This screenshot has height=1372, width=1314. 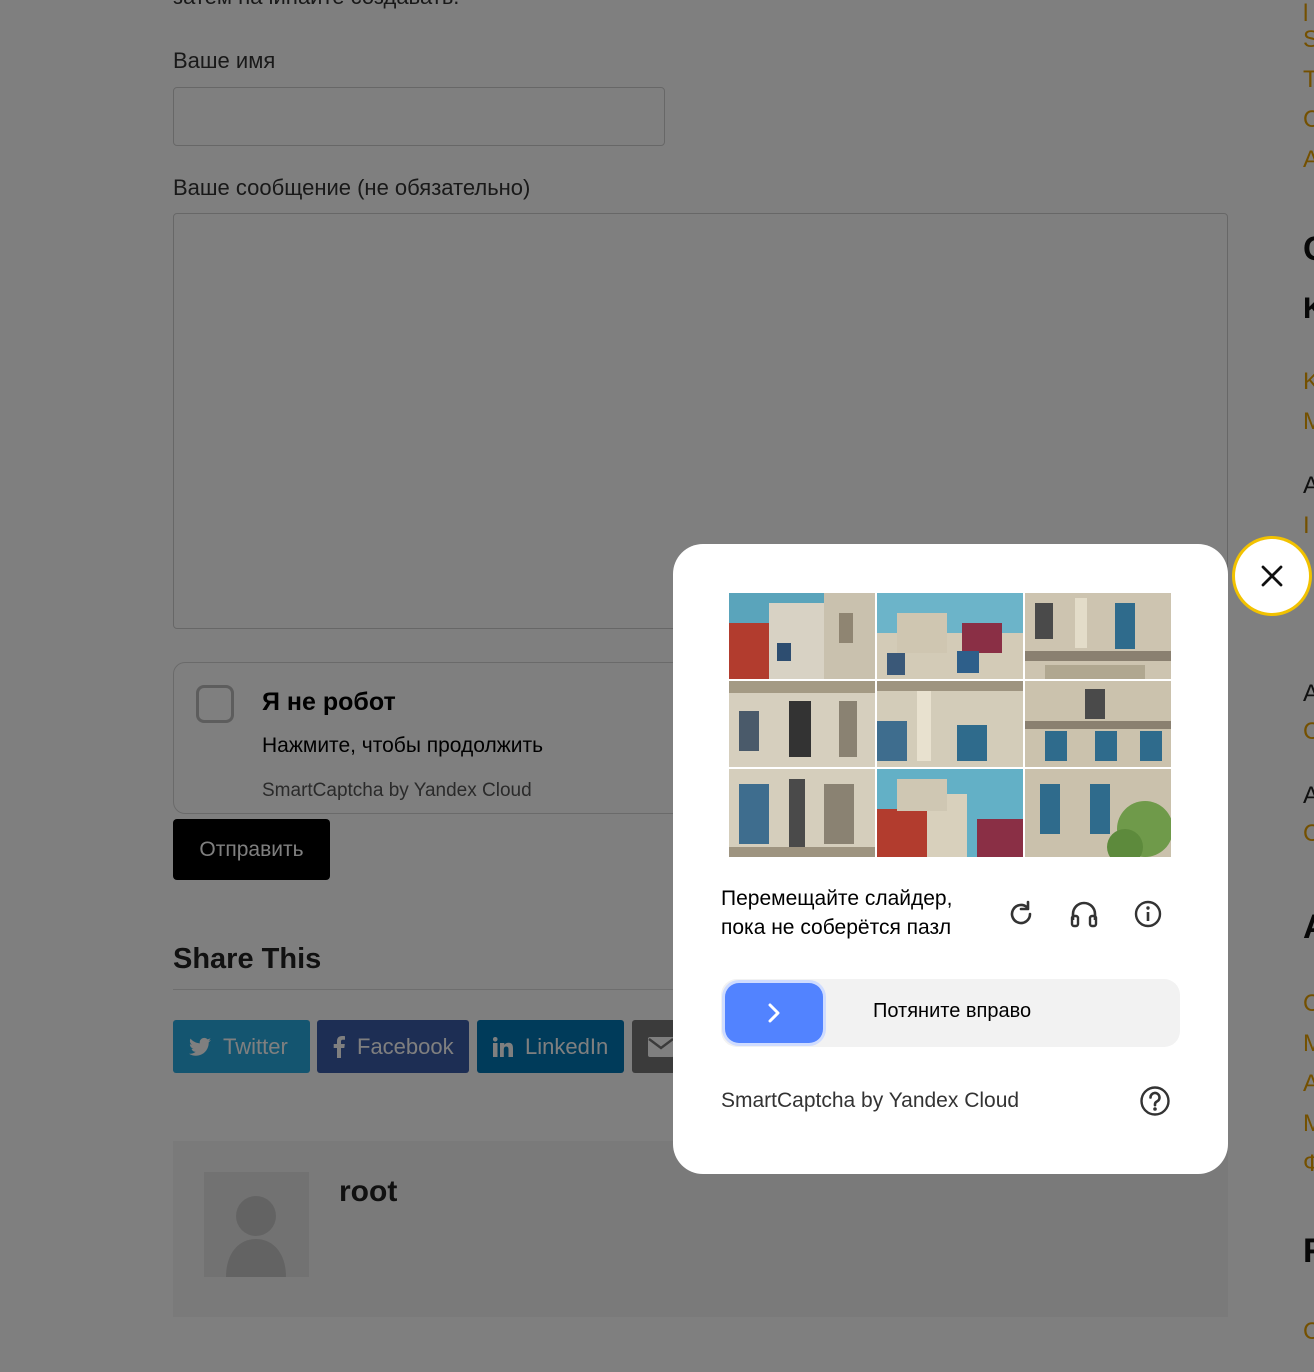 I want to click on help-icon, so click(x=1155, y=1101).